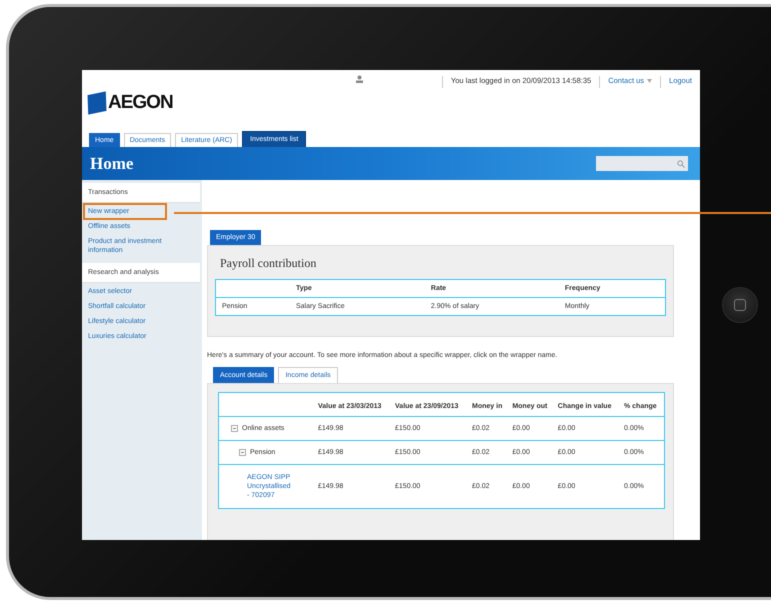  I want to click on home-button, so click(740, 305).